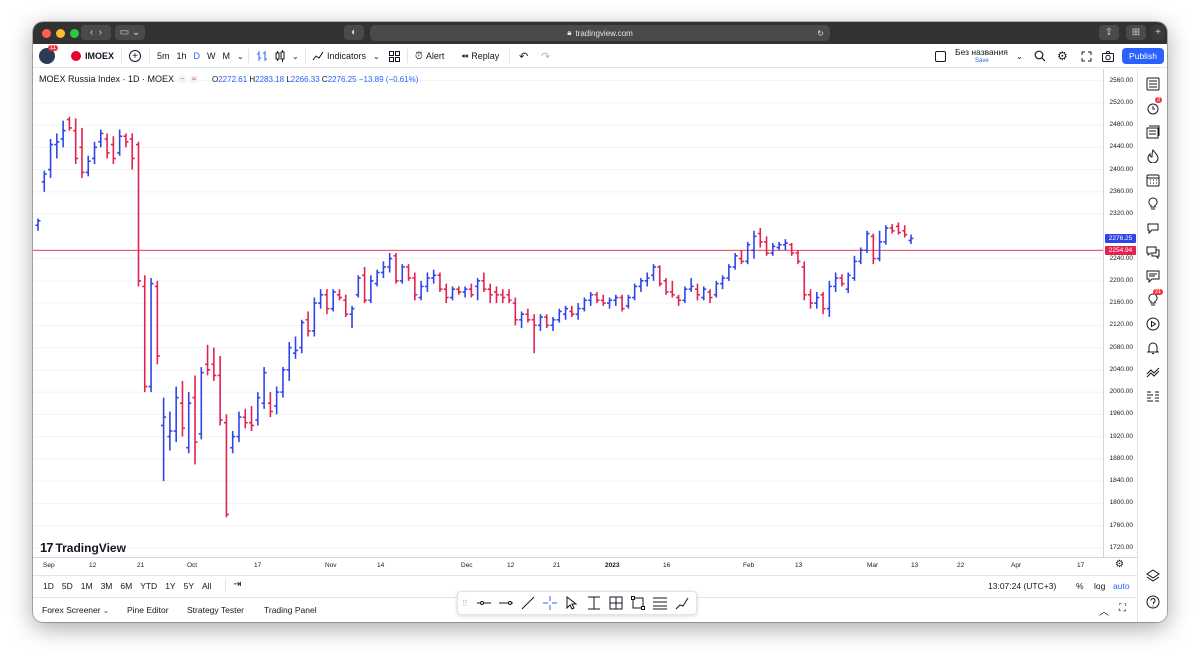 The width and height of the screenshot is (1200, 666). I want to click on trend-line-tool, so click(528, 603).